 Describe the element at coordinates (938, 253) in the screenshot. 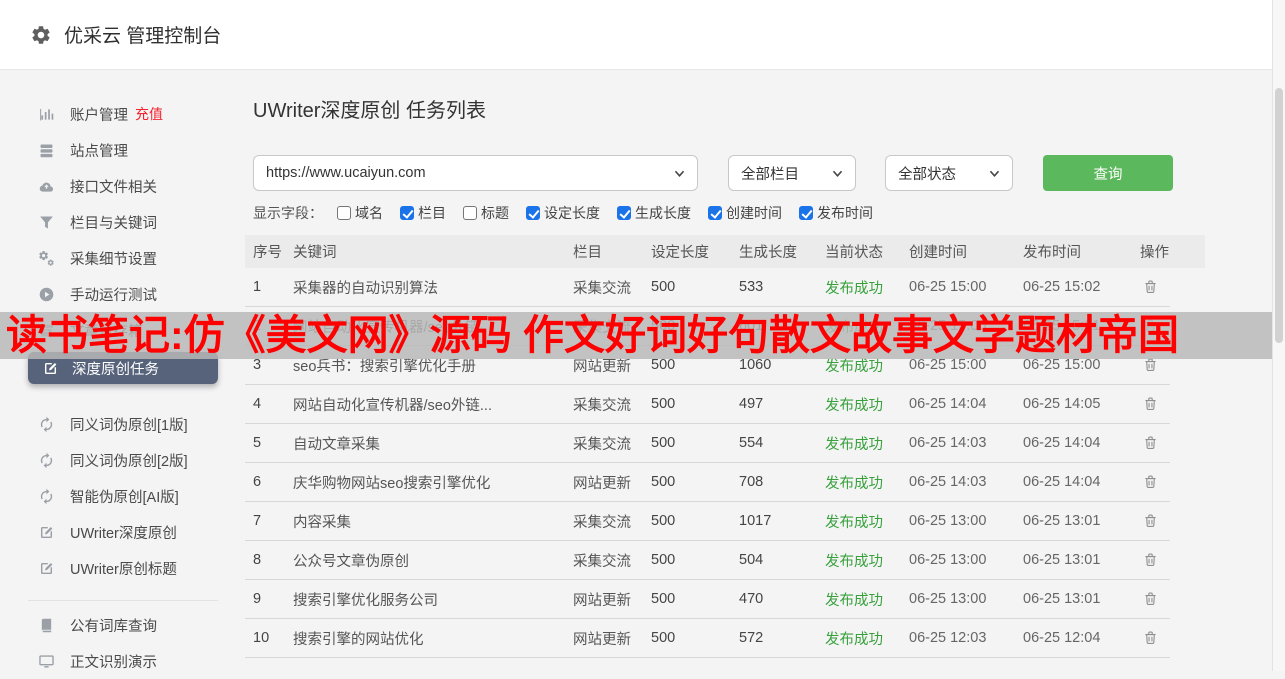

I see `header-created-time: 创建时间` at that location.